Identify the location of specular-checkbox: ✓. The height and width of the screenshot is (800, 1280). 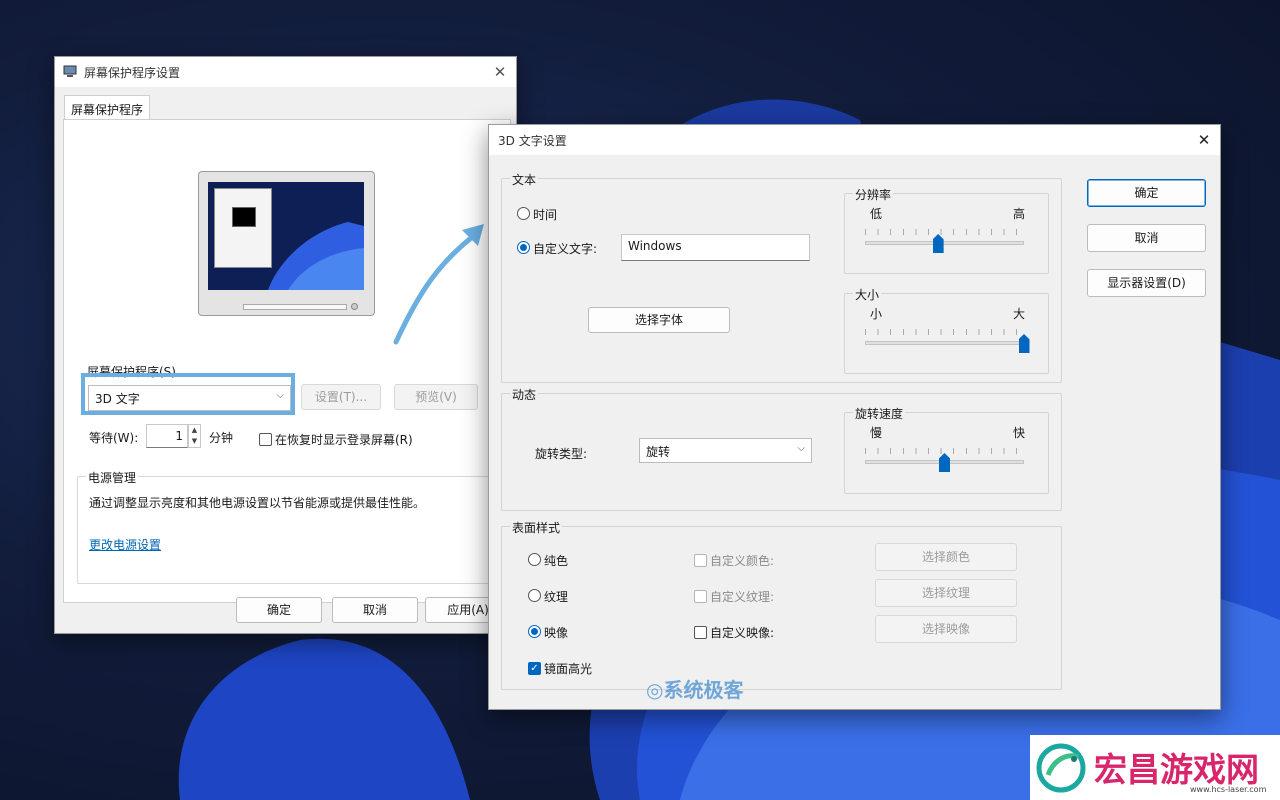
(534, 668).